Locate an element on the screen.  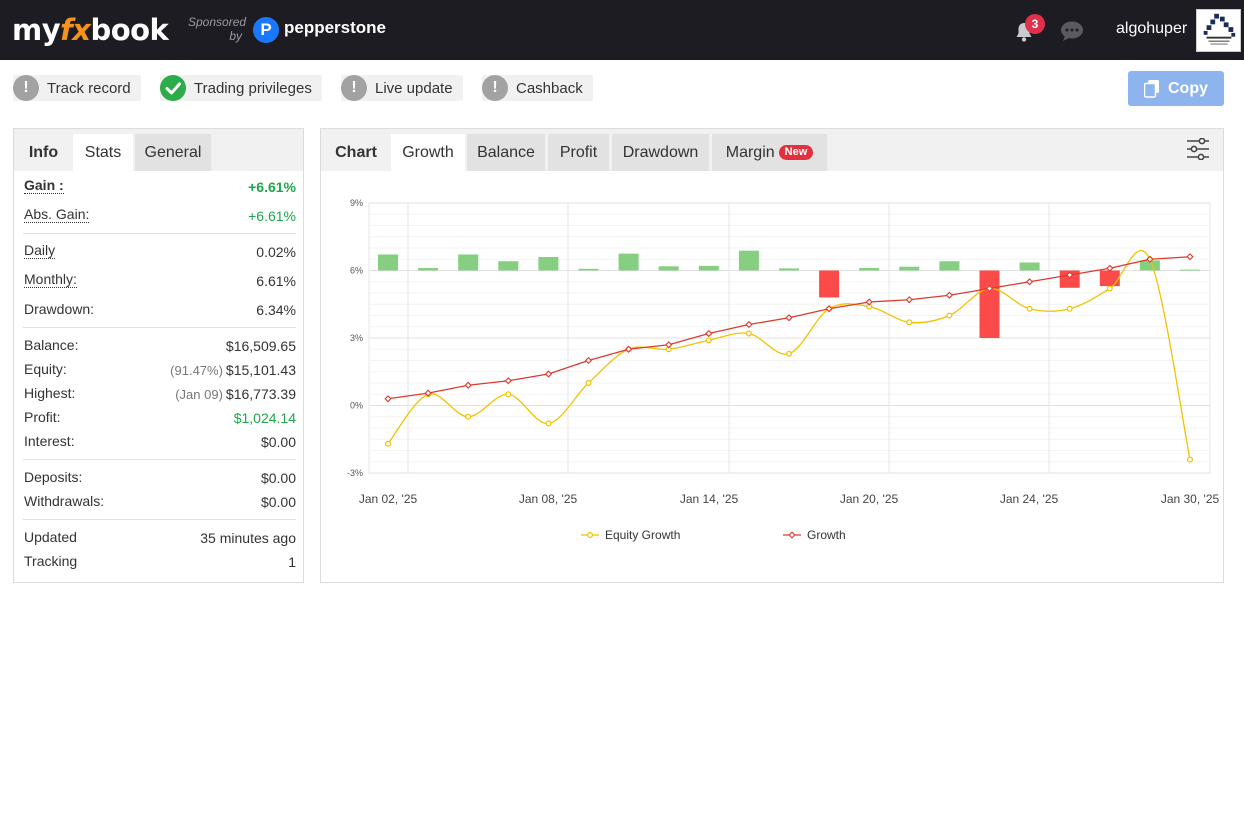
stat-label: Abs. Gain: is located at coordinates (57, 215).